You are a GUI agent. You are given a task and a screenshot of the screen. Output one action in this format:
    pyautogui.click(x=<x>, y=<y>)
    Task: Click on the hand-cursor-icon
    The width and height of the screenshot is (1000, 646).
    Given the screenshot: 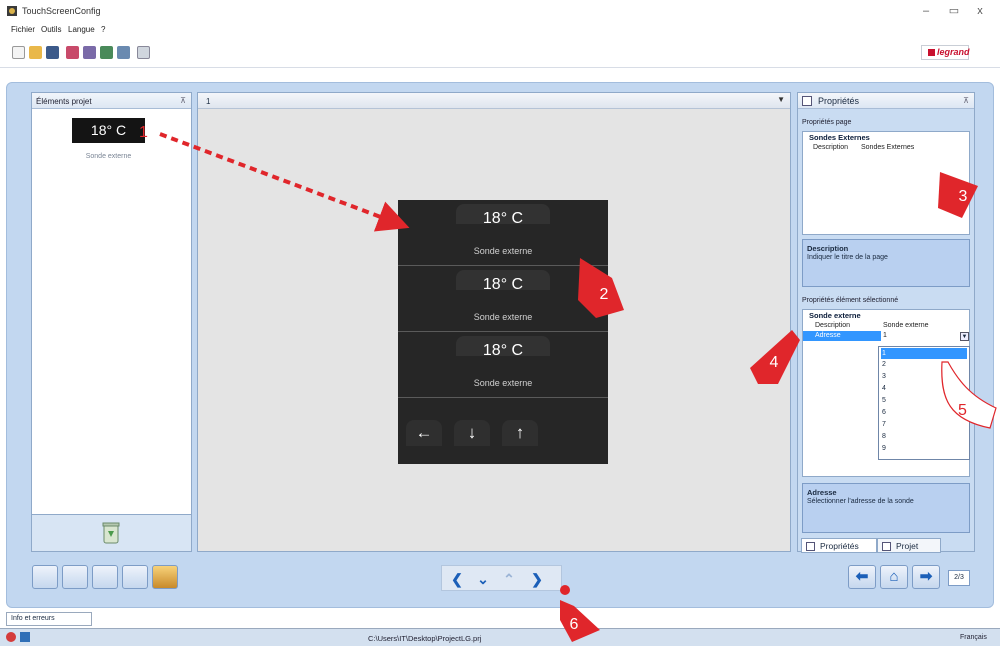 What is the action you would take?
    pyautogui.click(x=969, y=395)
    